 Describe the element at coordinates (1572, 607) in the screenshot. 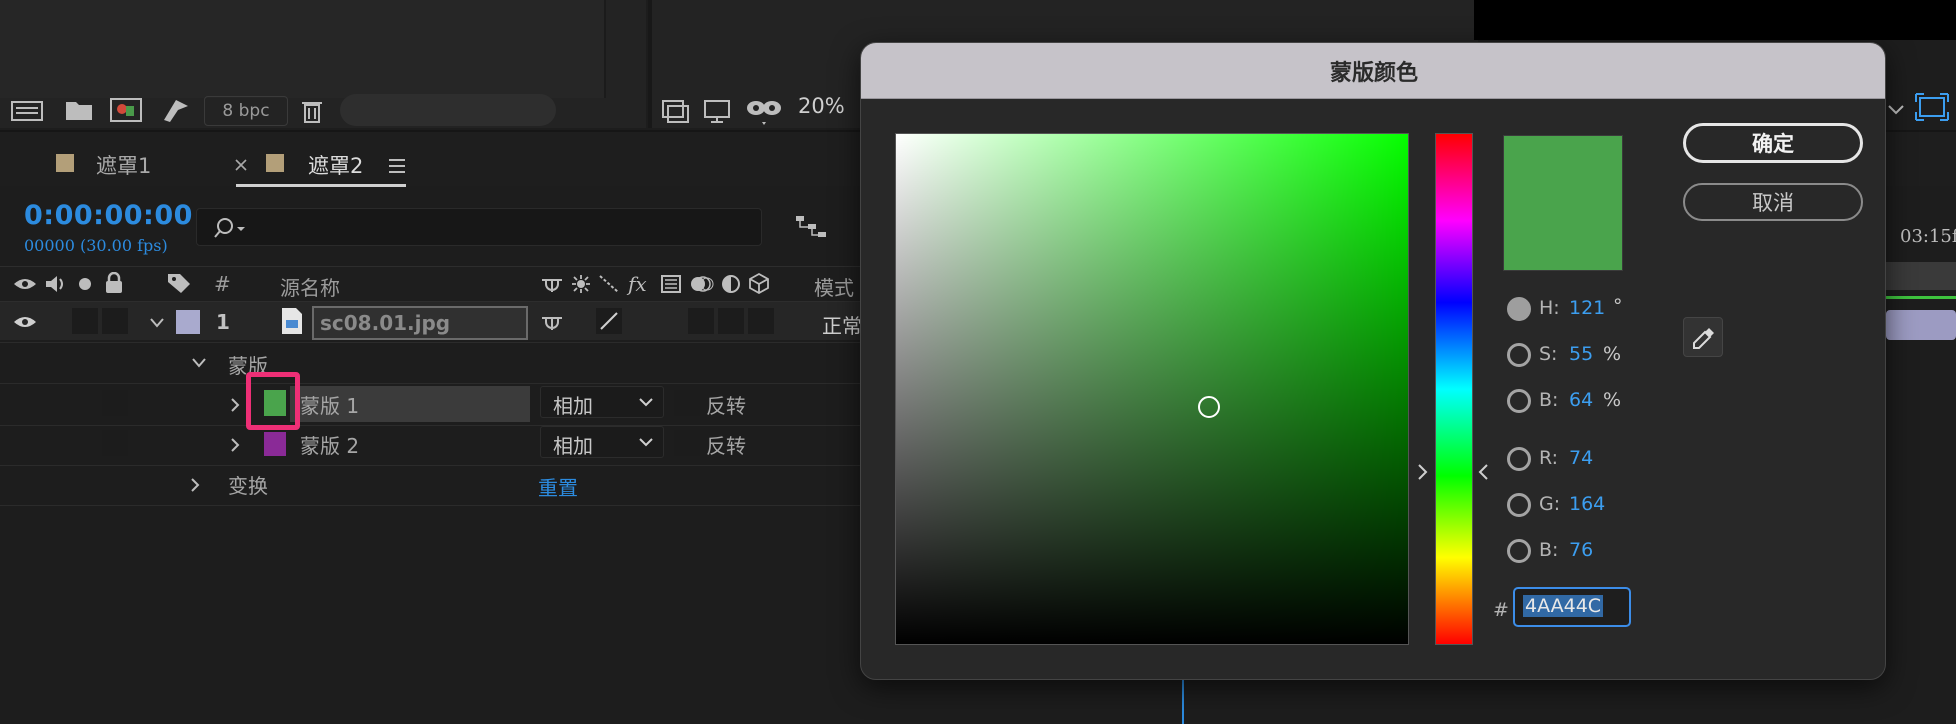

I see `hex-color-input: 4AA44C` at that location.